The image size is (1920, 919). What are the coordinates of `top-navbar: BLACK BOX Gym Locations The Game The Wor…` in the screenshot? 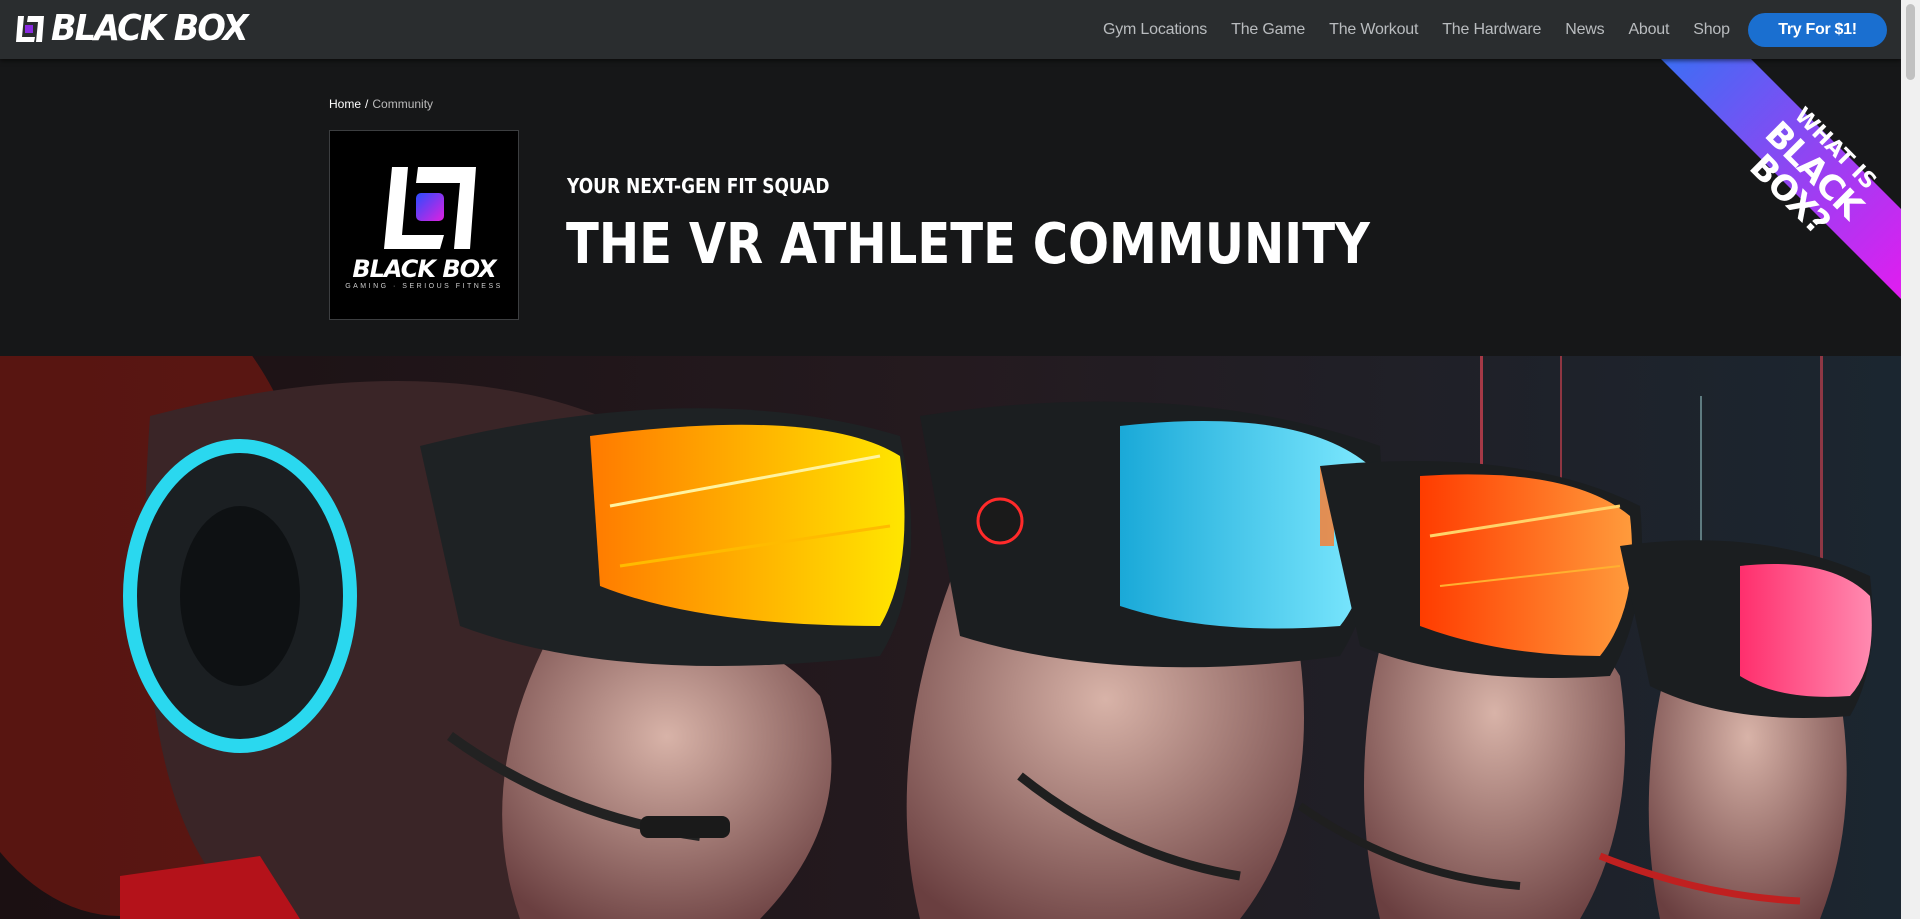 It's located at (950, 29).